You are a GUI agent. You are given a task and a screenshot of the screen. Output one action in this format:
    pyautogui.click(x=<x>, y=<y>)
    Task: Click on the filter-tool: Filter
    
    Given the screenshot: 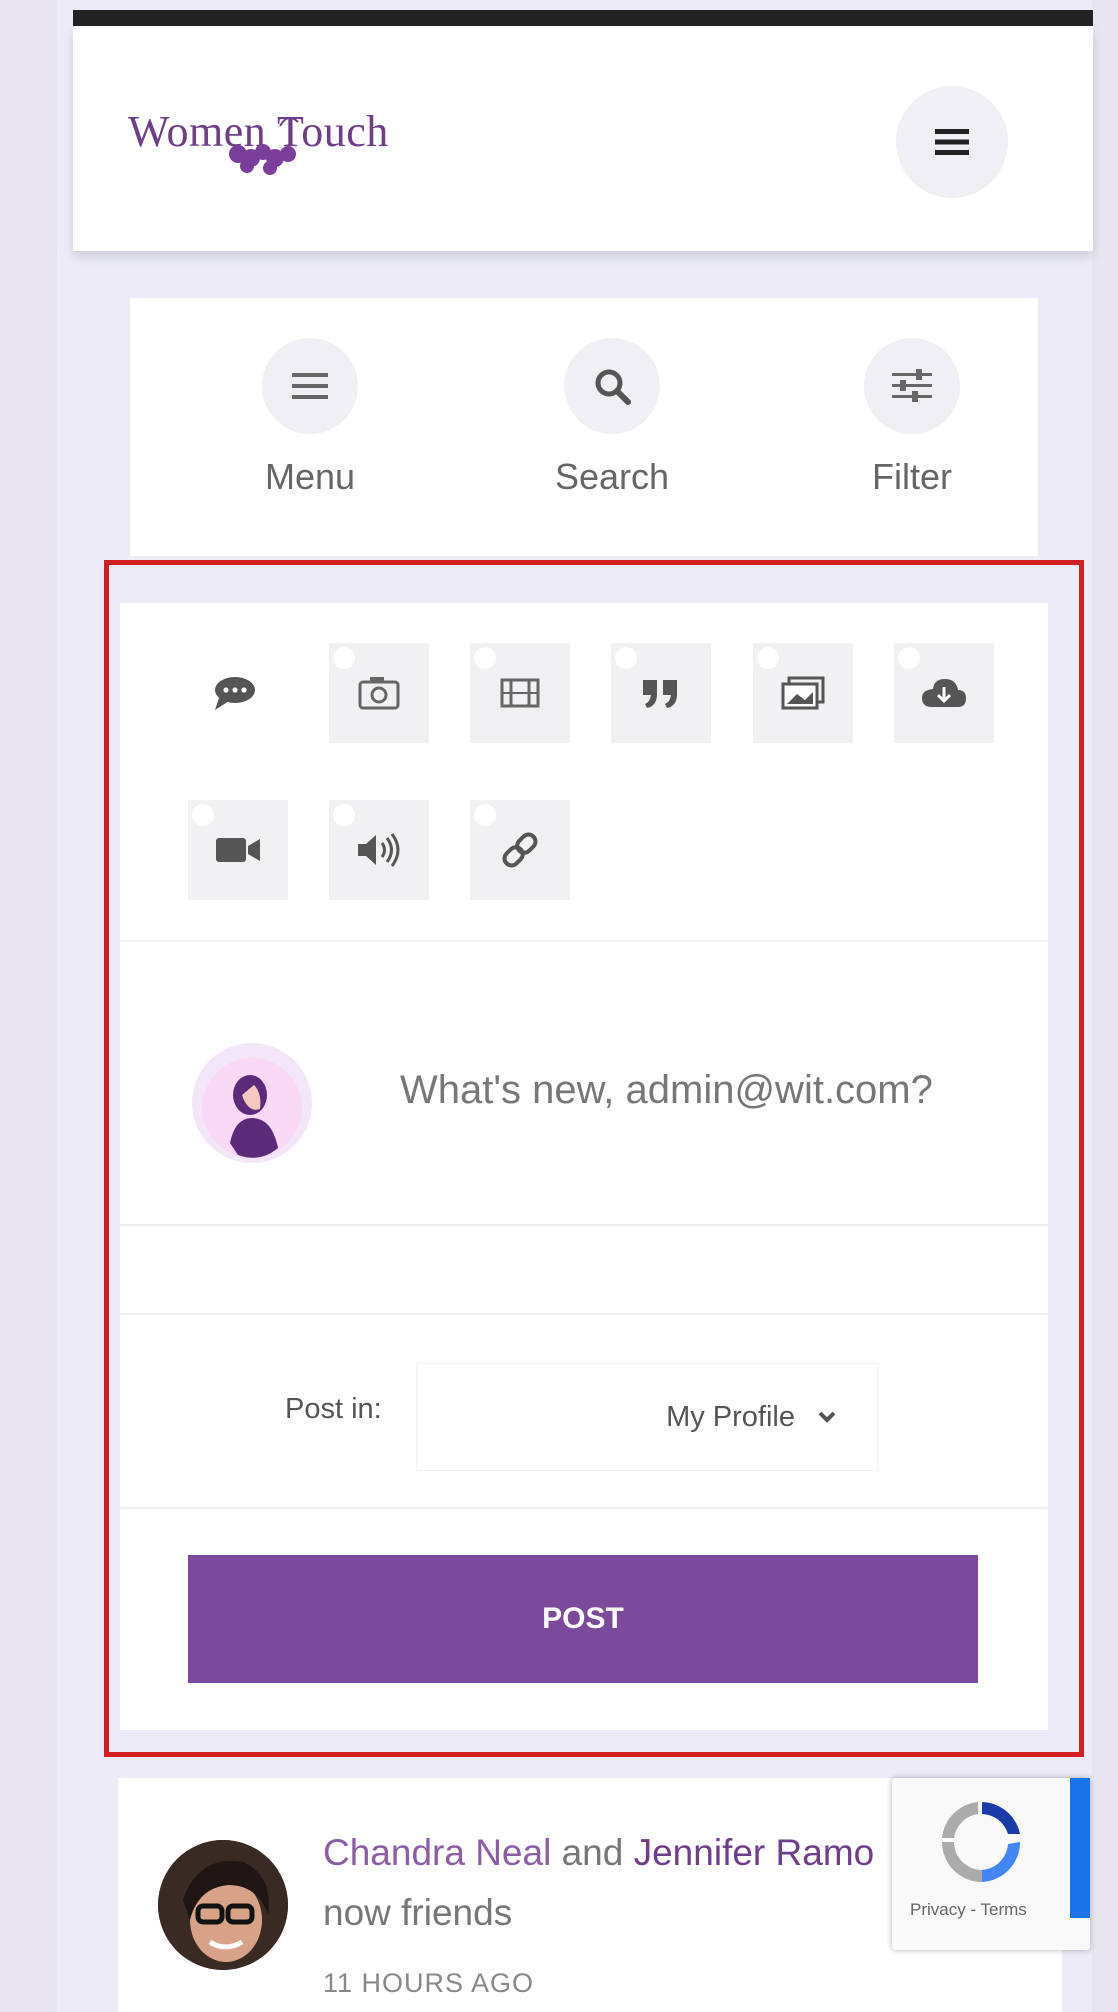 What is the action you would take?
    pyautogui.click(x=912, y=418)
    